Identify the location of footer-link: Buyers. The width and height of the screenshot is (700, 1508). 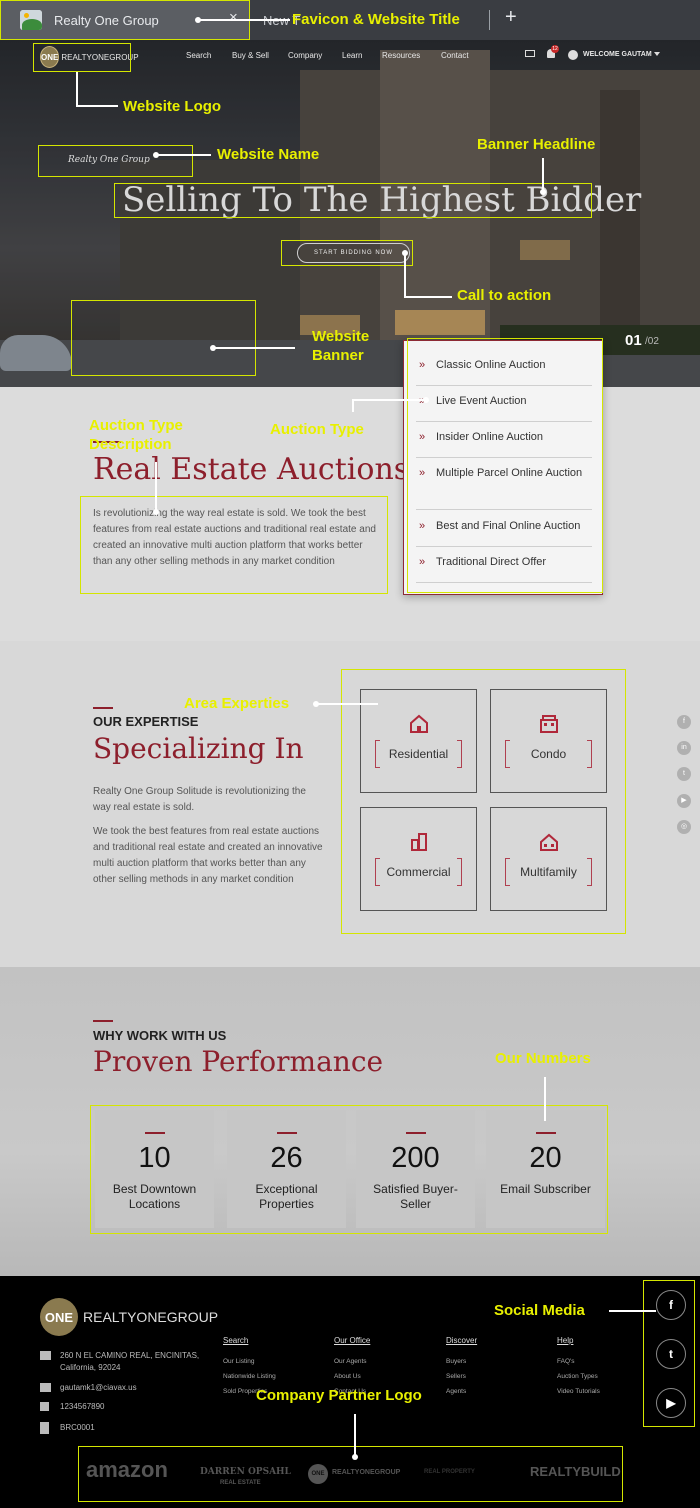
(456, 1361).